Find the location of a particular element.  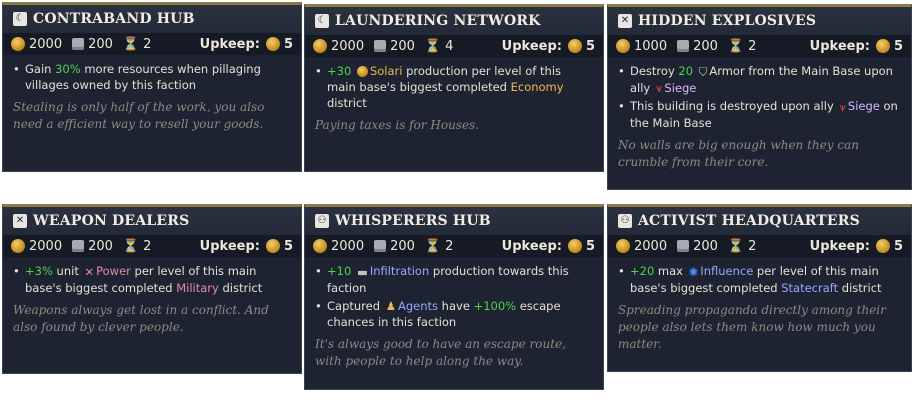

cost-row: 1000 200 ⏳ 2 Upkeep: 5 is located at coordinates (759, 46).